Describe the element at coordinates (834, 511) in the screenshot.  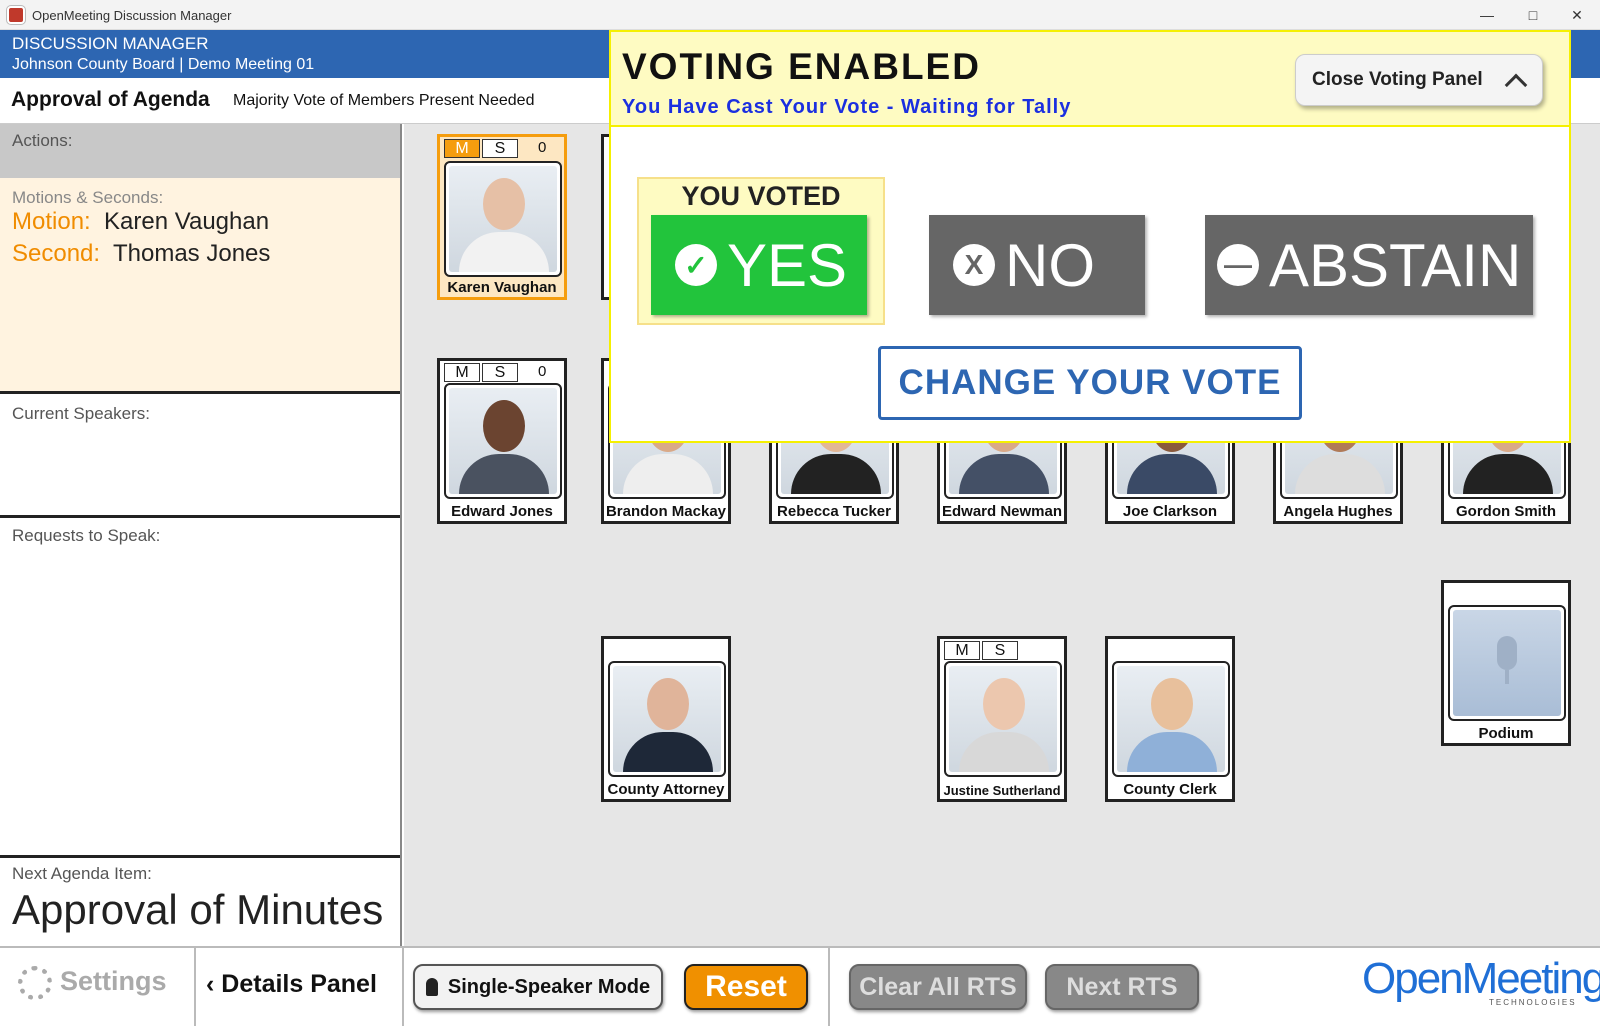
I see `member-name: Rebecca Tucker` at that location.